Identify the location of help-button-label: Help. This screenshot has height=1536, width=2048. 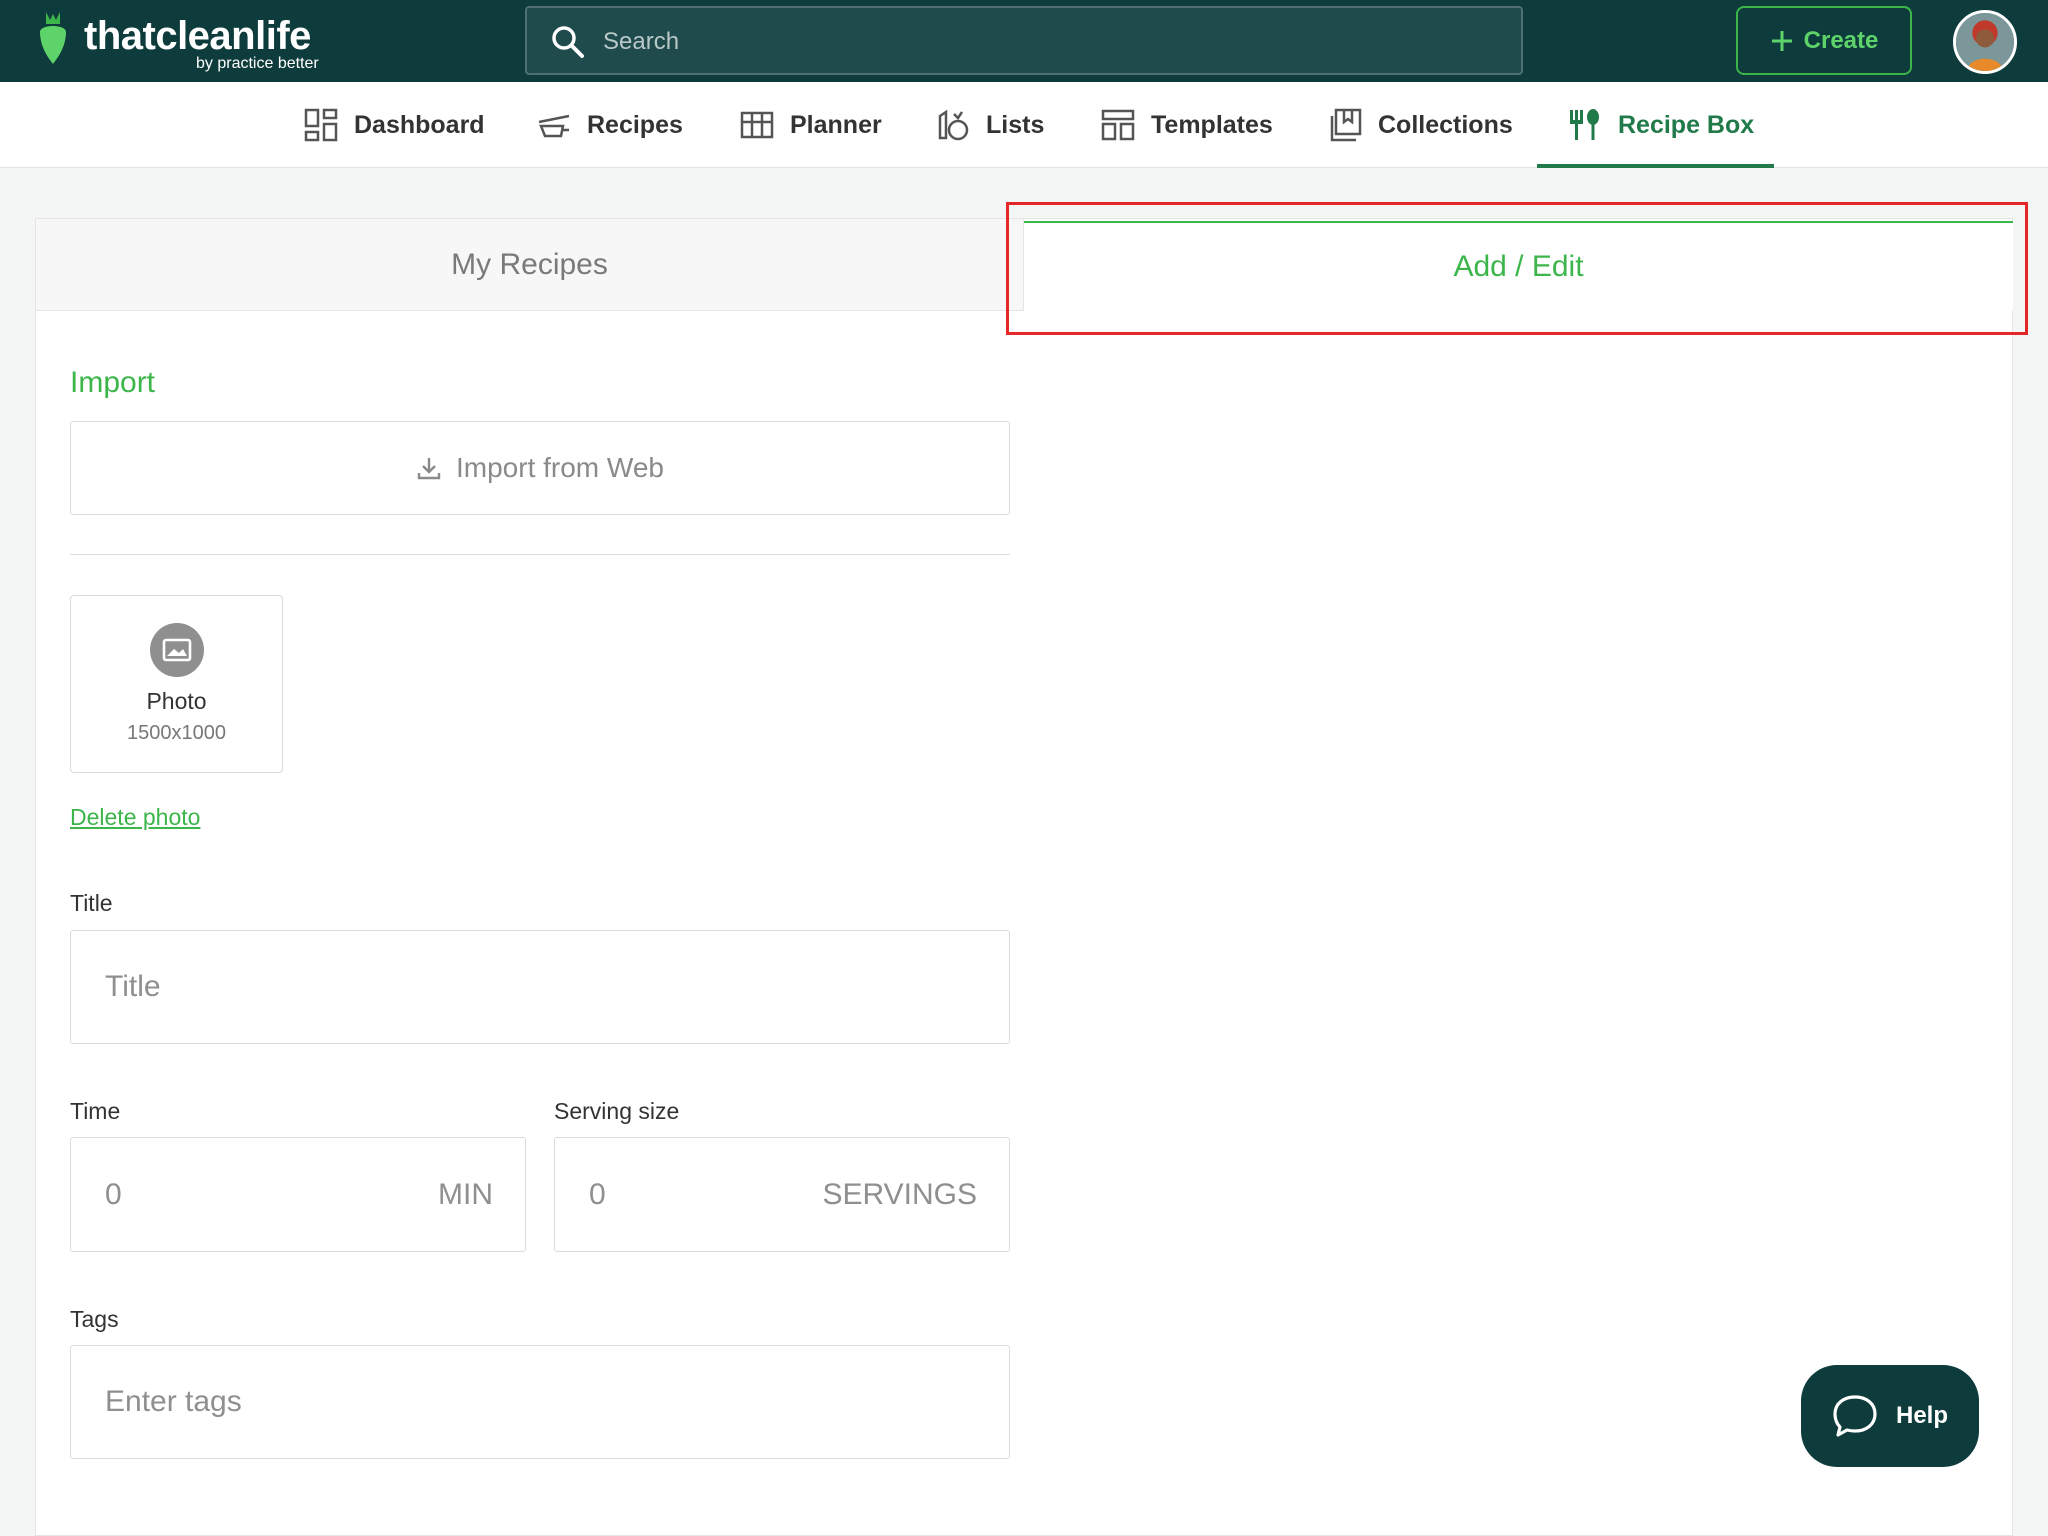
(1921, 1415).